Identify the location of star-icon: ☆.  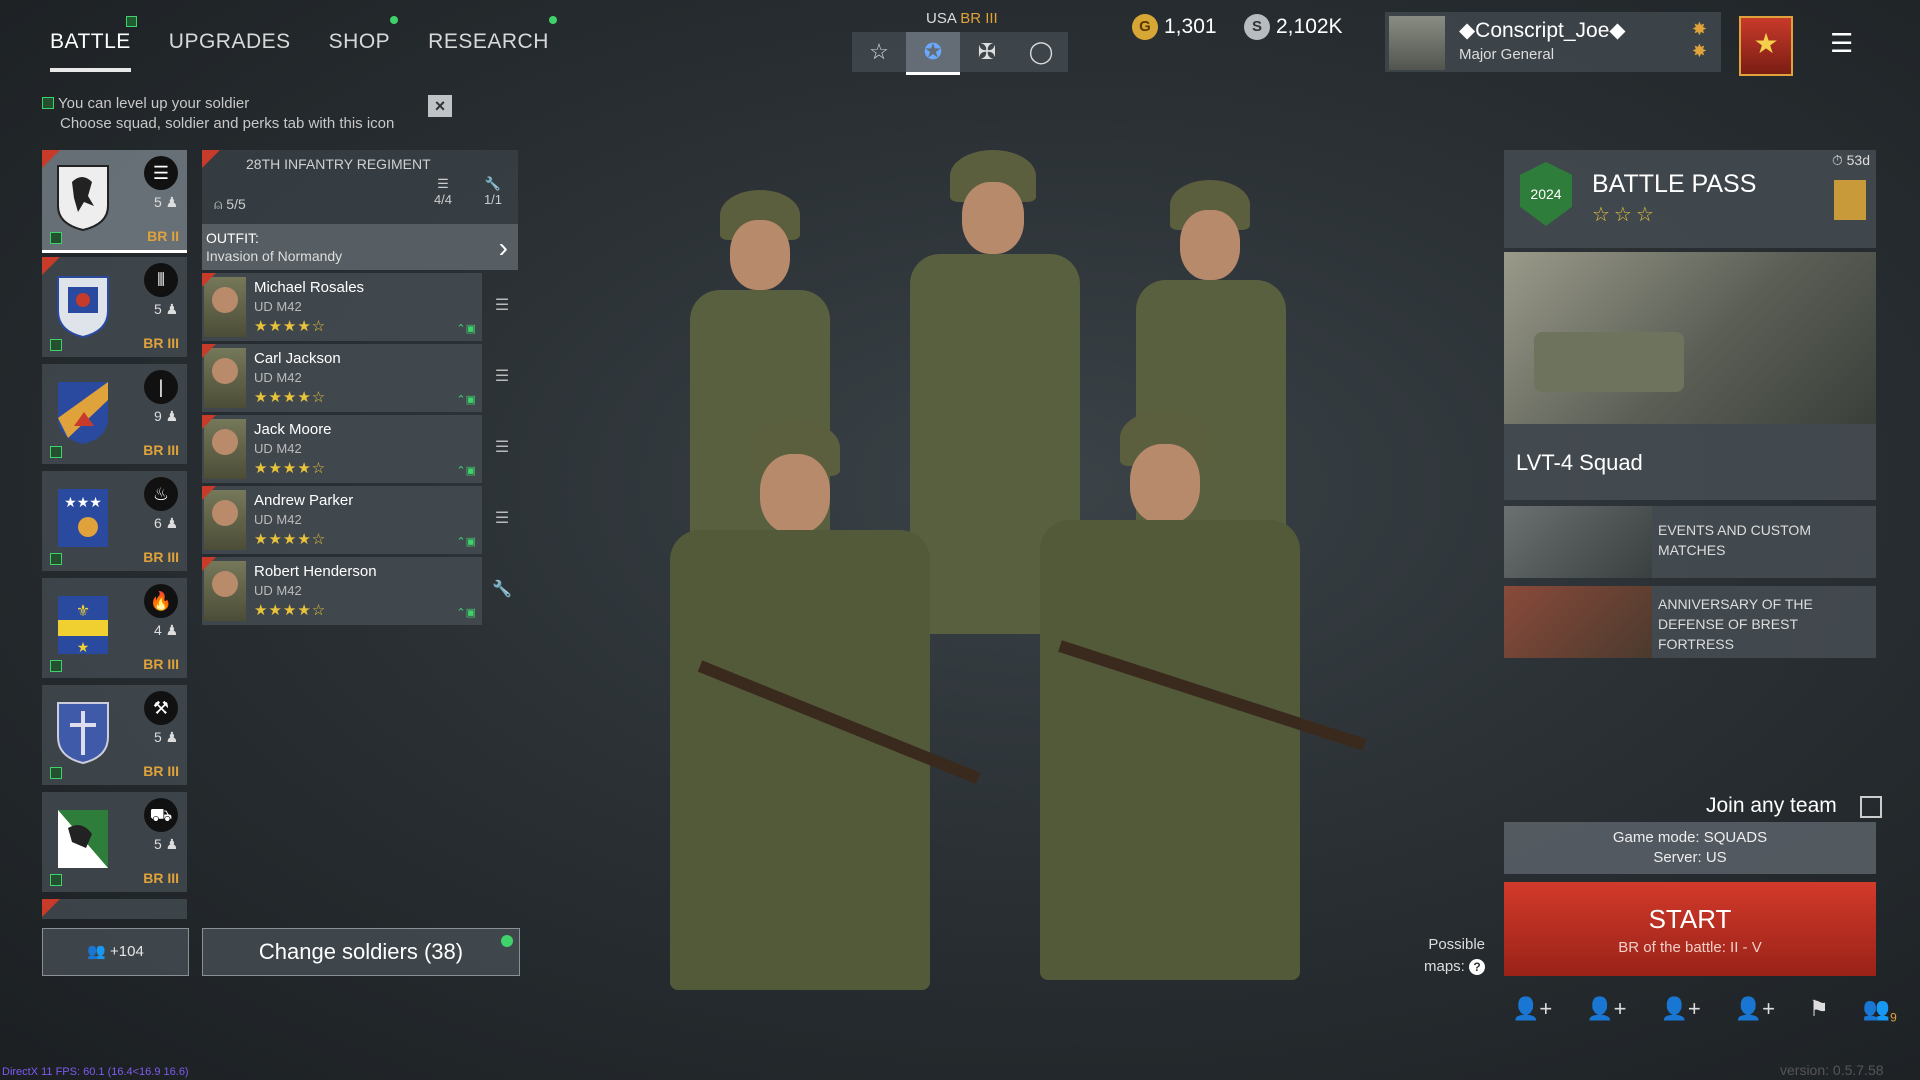
(879, 52).